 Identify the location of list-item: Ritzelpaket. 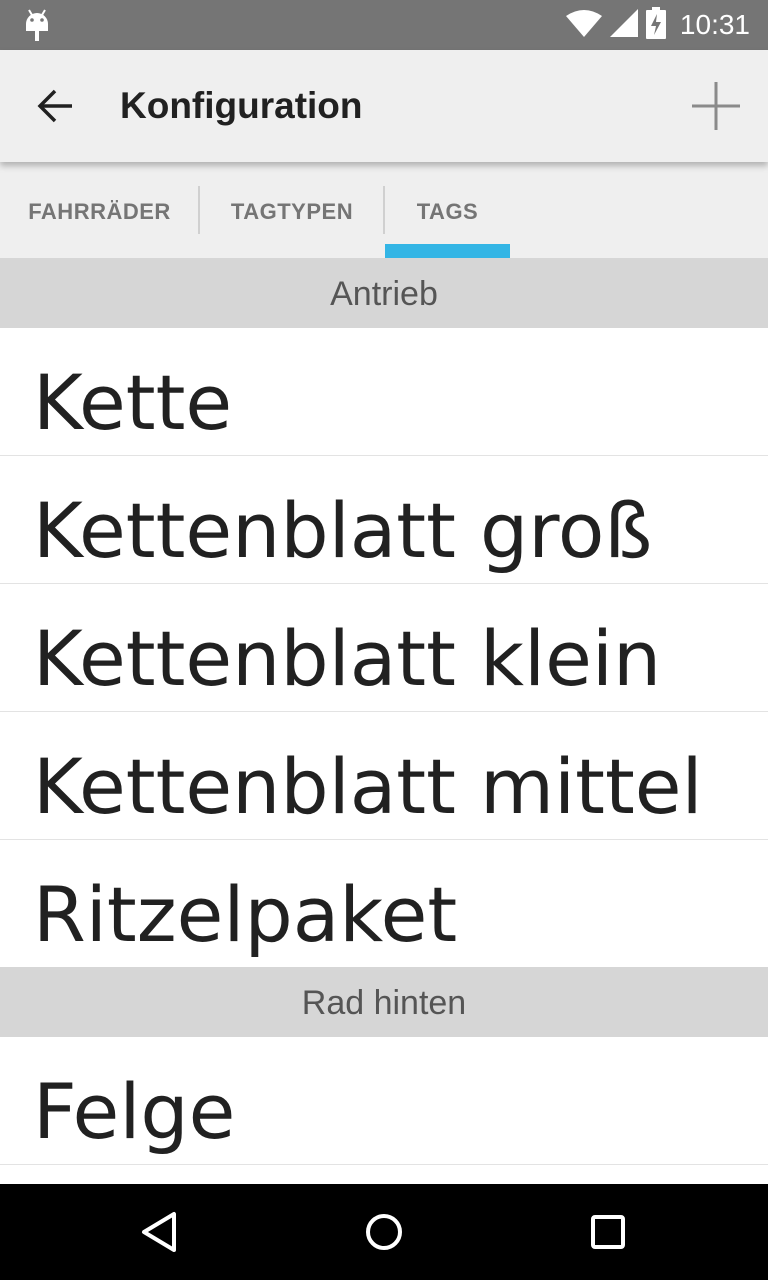
(384, 903).